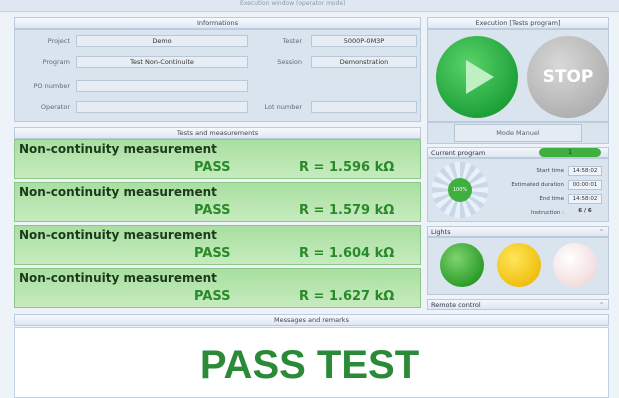 This screenshot has height=398, width=619. What do you see at coordinates (364, 107) in the screenshot?
I see `lot-number-field` at bounding box center [364, 107].